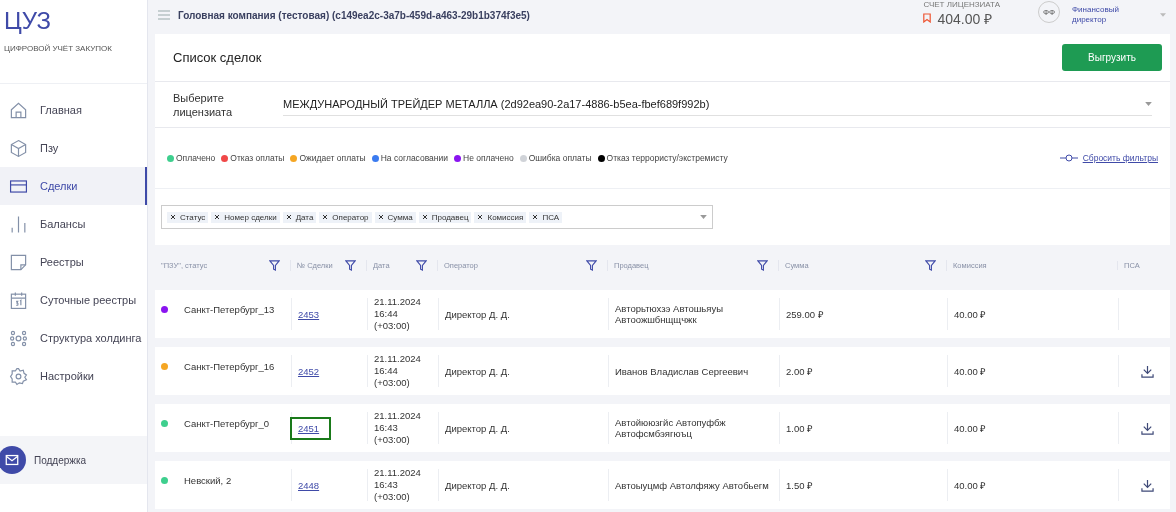 This screenshot has width=1176, height=512. Describe the element at coordinates (800, 428) in the screenshot. I see `table-cell: 1.00 ₽` at that location.